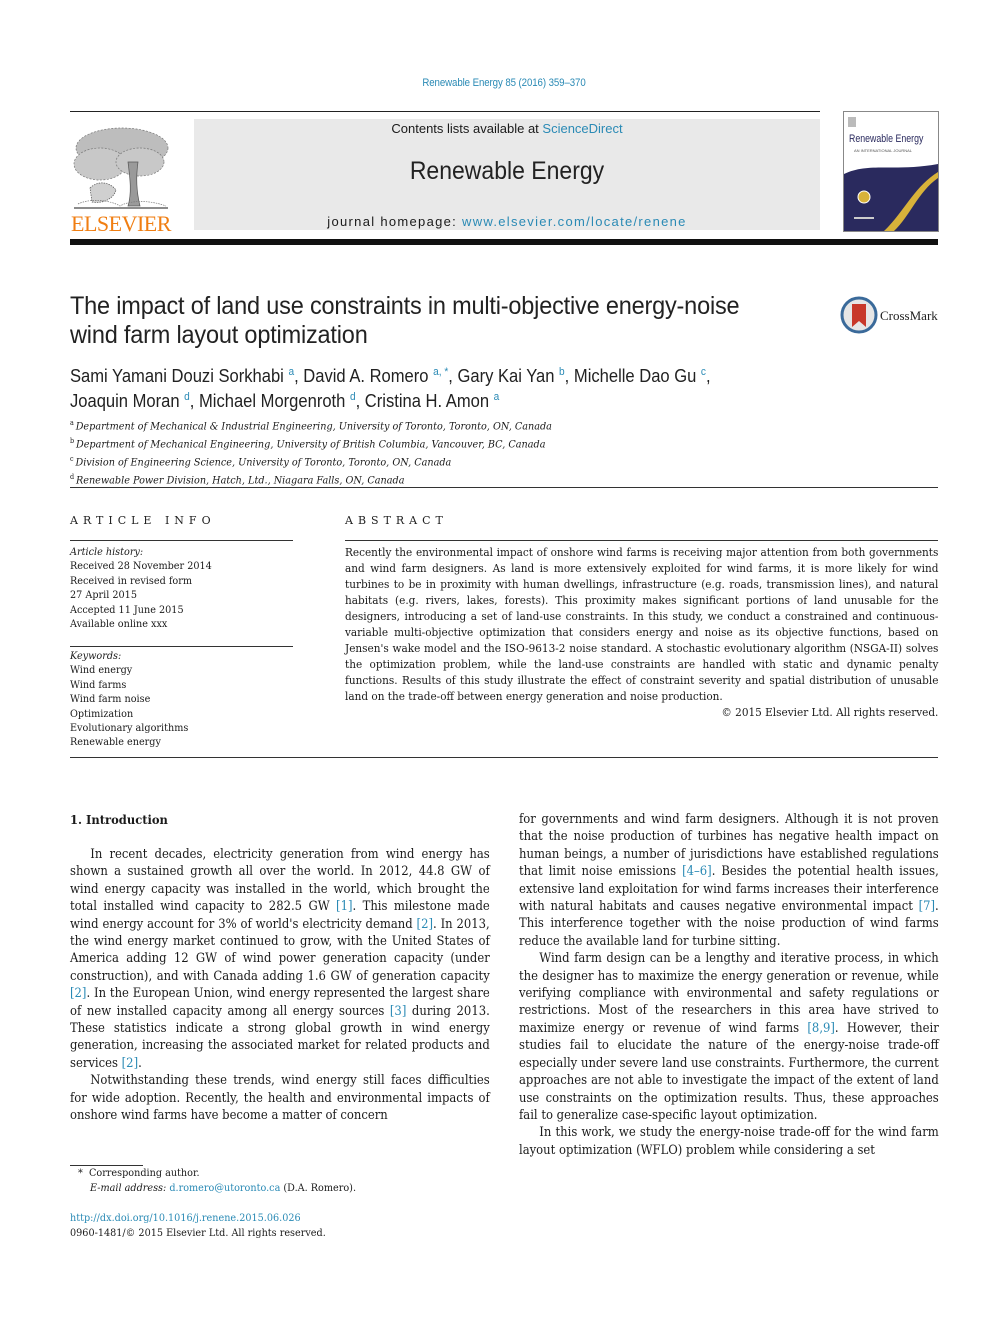 This screenshot has height=1323, width=992. Describe the element at coordinates (582, 128) in the screenshot. I see `sciencedirect-link: ScienceDirect` at that location.